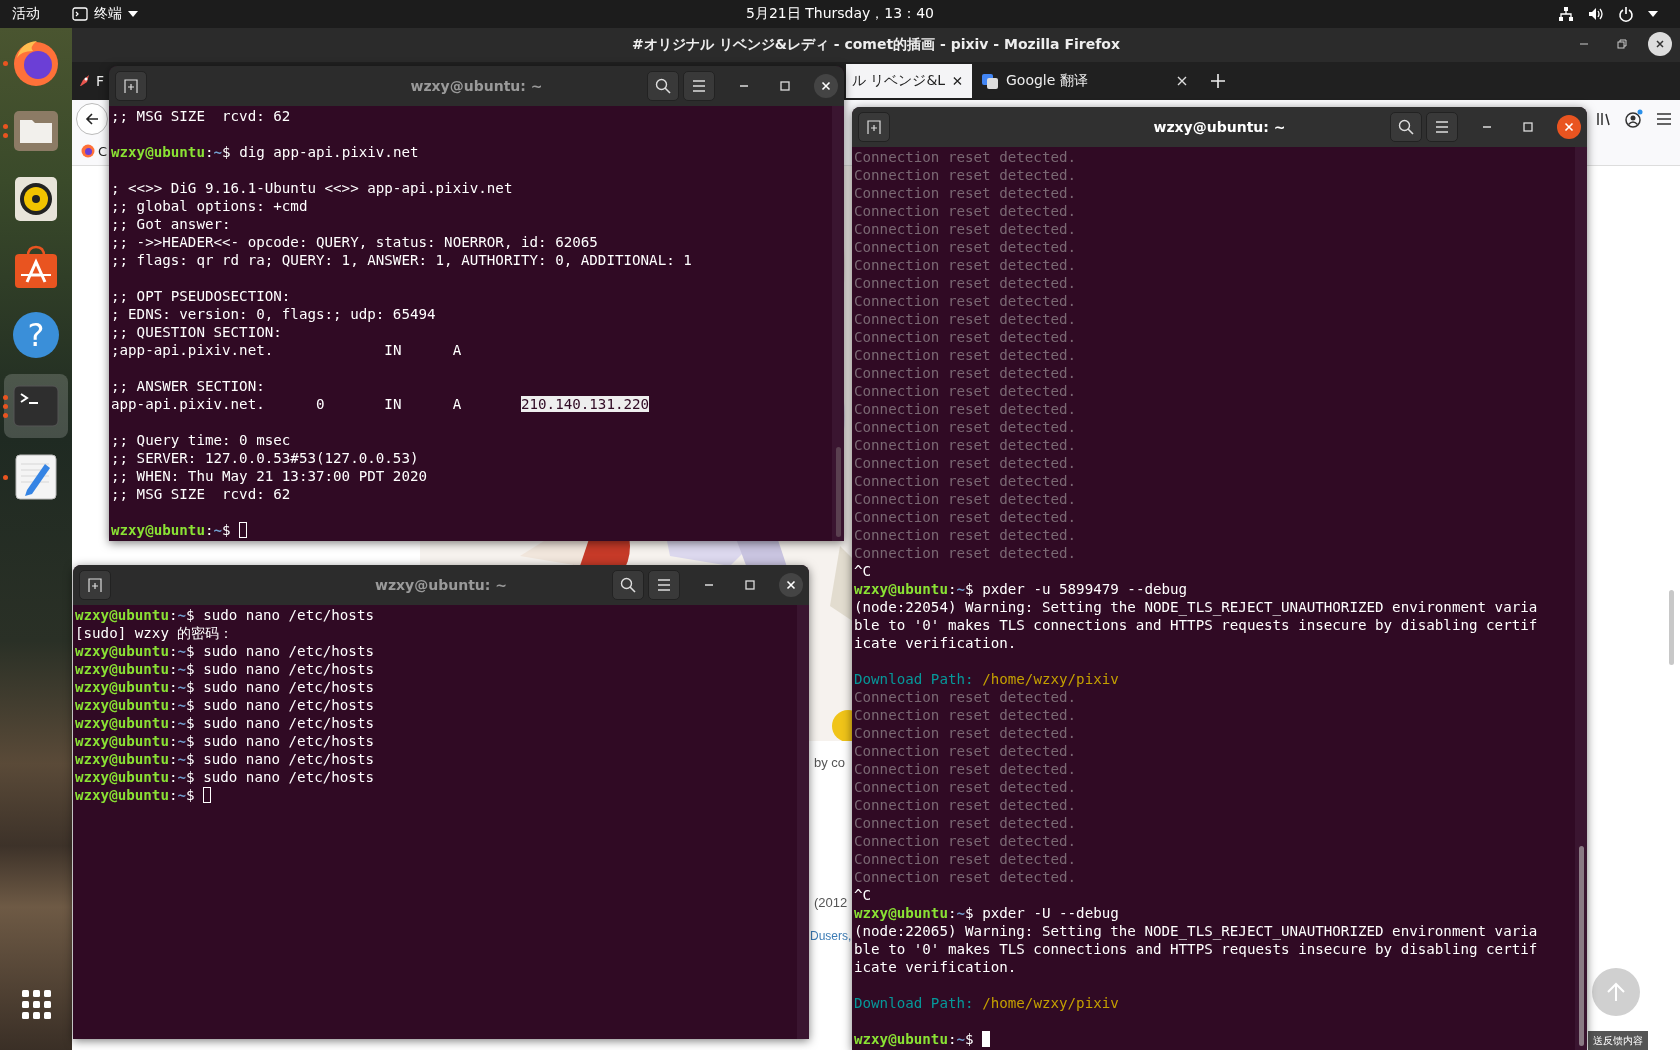 The height and width of the screenshot is (1050, 1680). Describe the element at coordinates (171, 530) in the screenshot. I see `prompt-line: wzxy@ubuntu:~$` at that location.